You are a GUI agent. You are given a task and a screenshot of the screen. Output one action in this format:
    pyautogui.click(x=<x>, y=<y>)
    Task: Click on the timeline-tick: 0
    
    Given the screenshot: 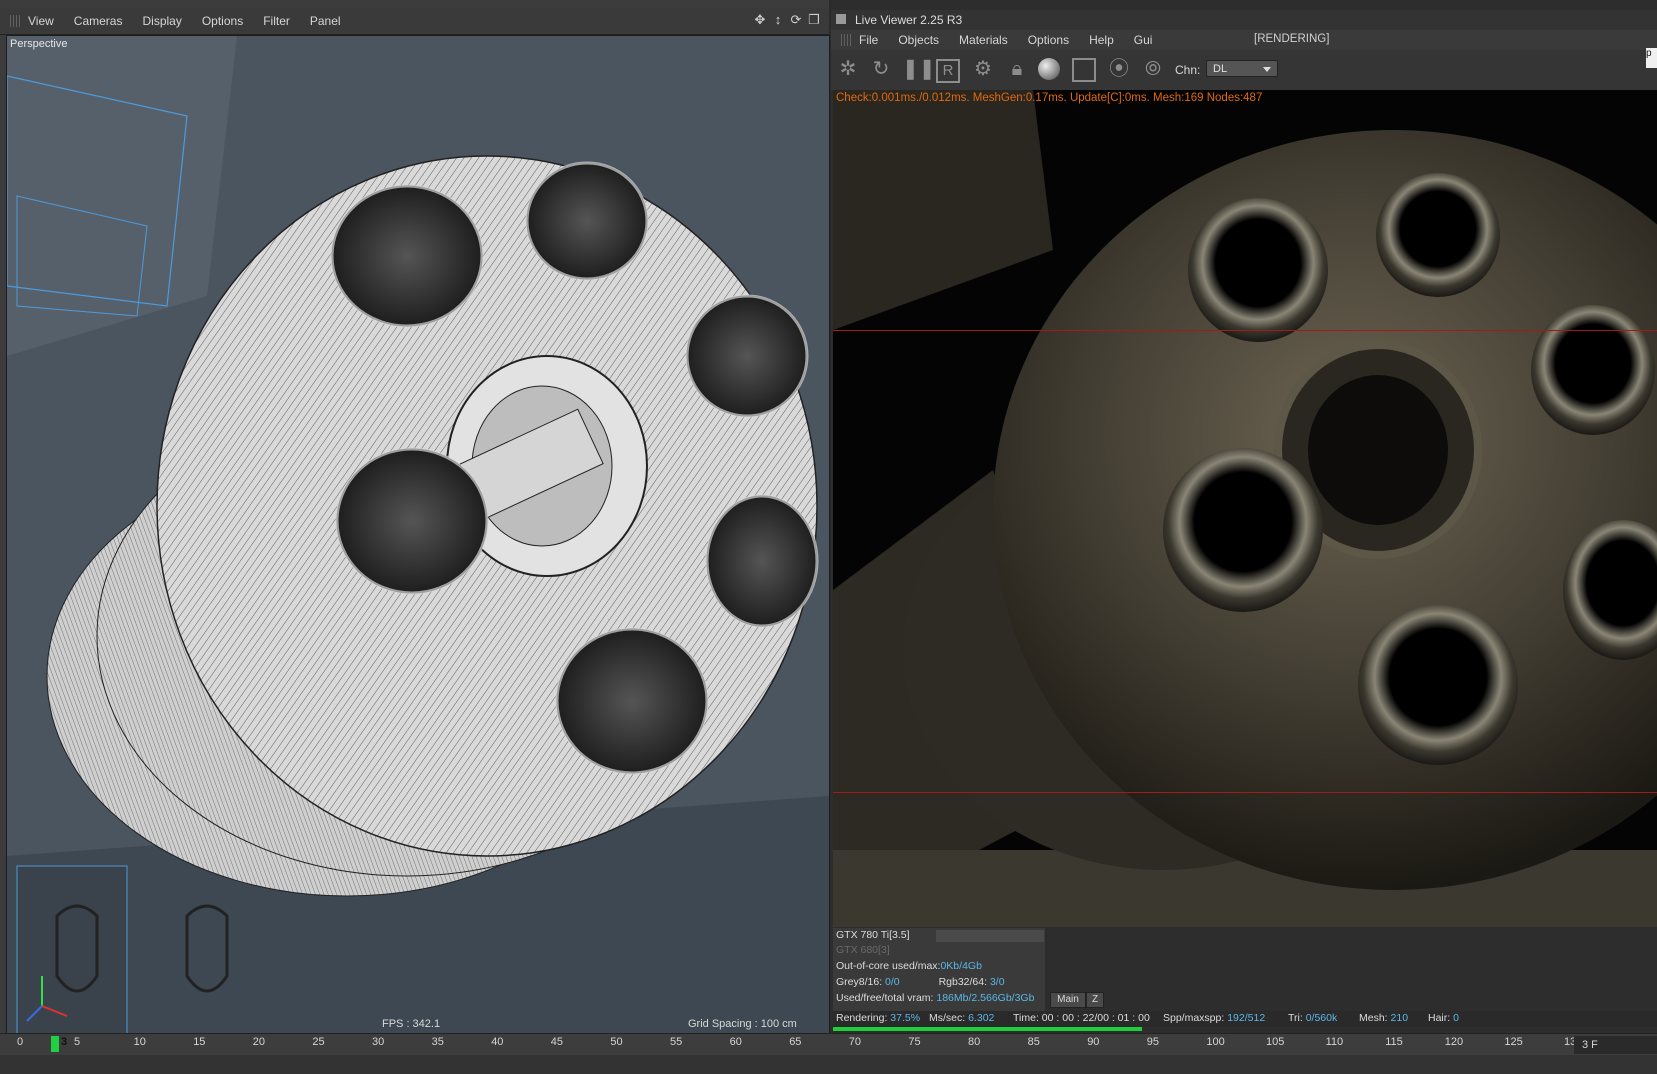 What is the action you would take?
    pyautogui.click(x=20, y=1042)
    